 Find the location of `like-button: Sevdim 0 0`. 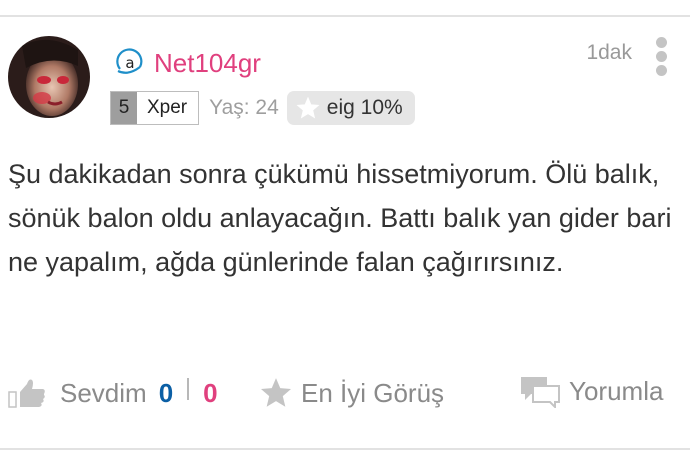

like-button: Sevdim 0 0 is located at coordinates (113, 393).